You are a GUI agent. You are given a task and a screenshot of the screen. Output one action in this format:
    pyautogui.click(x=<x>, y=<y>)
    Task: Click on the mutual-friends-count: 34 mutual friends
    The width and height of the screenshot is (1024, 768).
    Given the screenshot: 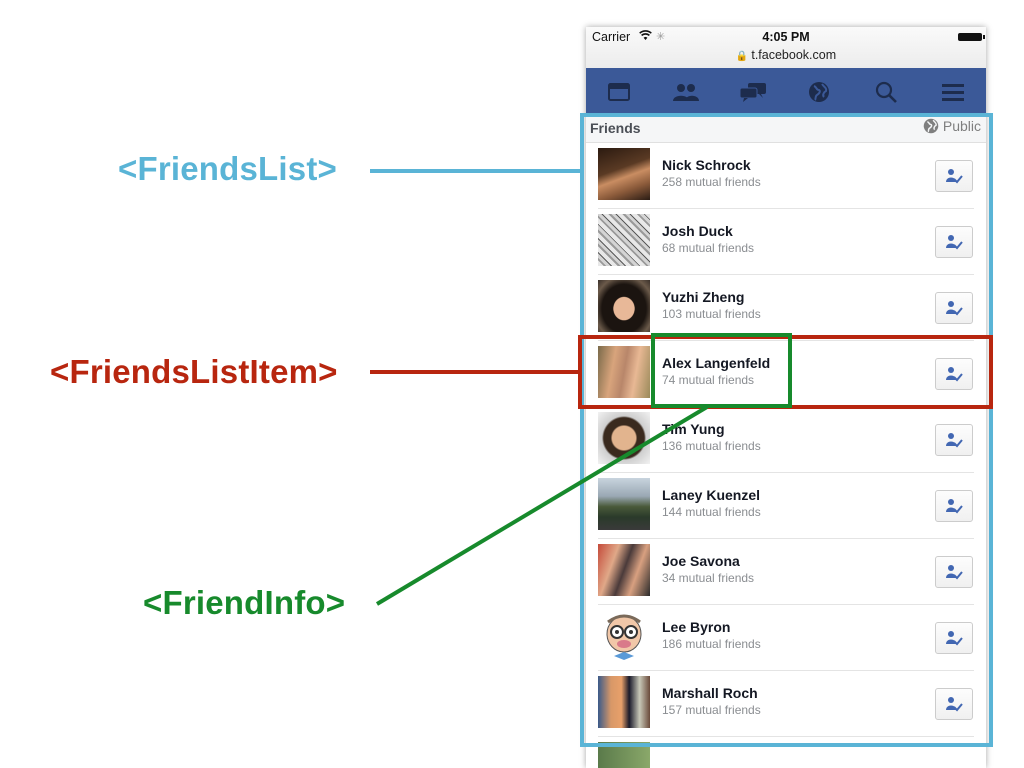 What is the action you would take?
    pyautogui.click(x=708, y=578)
    